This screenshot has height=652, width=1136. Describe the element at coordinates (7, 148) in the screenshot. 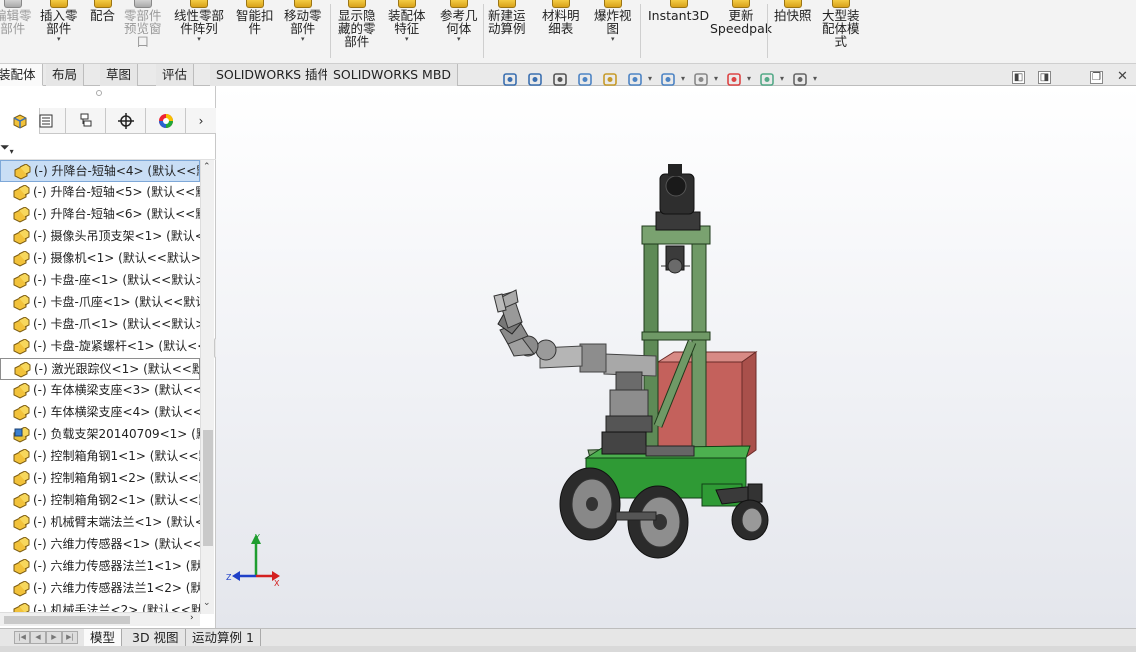

I see `filter-icon: ⏷▾` at that location.